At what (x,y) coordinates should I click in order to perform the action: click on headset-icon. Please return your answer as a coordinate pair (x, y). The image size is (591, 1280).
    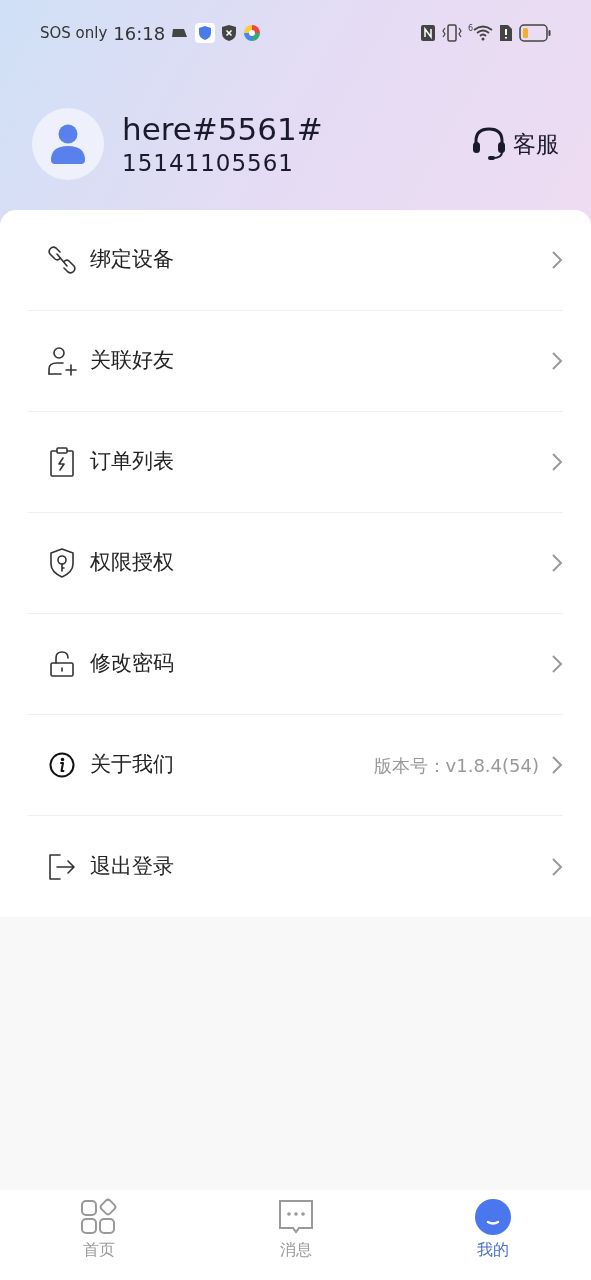
    Looking at the image, I should click on (489, 144).